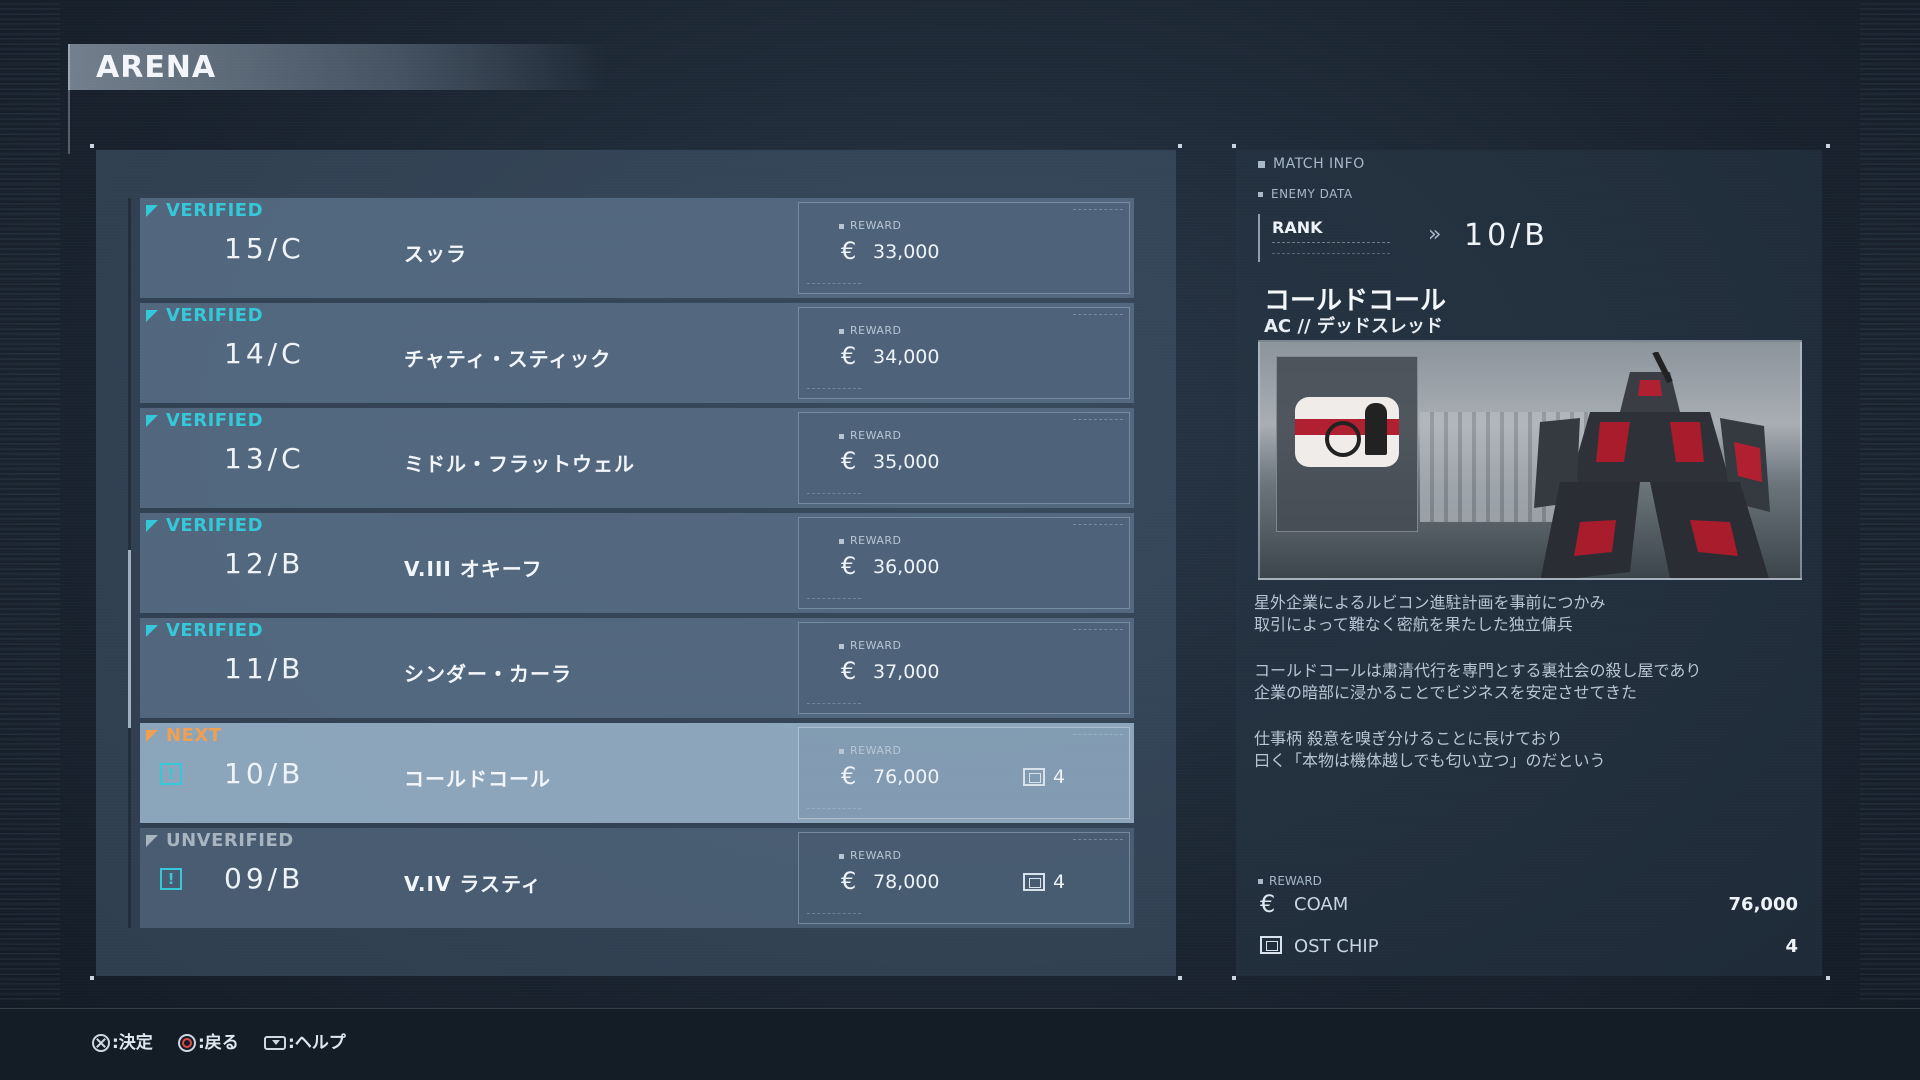 This screenshot has width=1920, height=1080. Describe the element at coordinates (275, 1043) in the screenshot. I see `touchpad-button-icon` at that location.